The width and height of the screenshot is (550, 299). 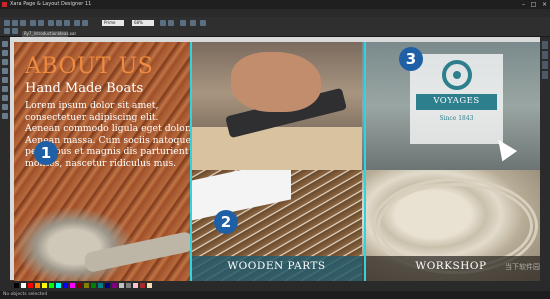 I want to click on status-bar: No objects selected, so click(x=275, y=295).